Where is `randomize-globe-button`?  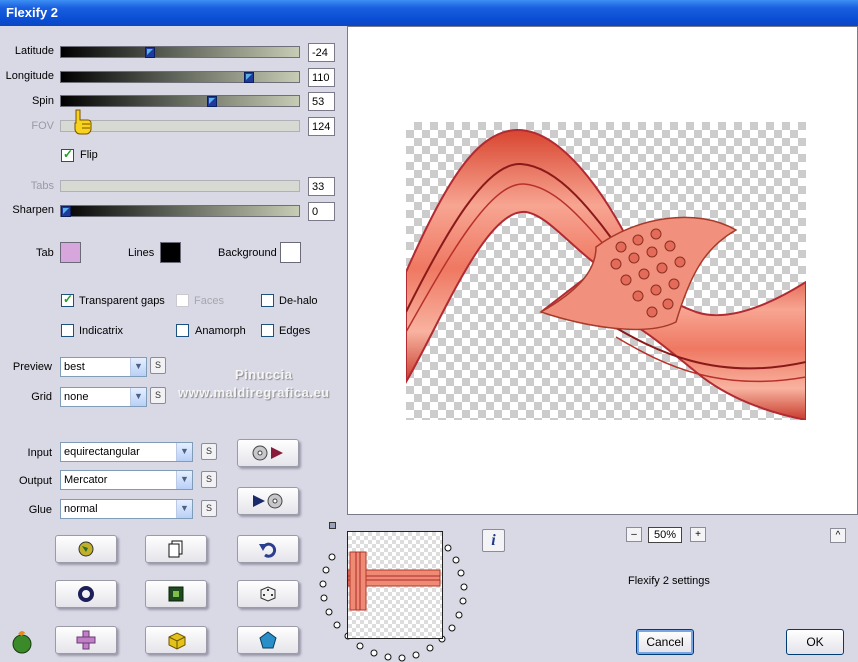
randomize-globe-button is located at coordinates (86, 549).